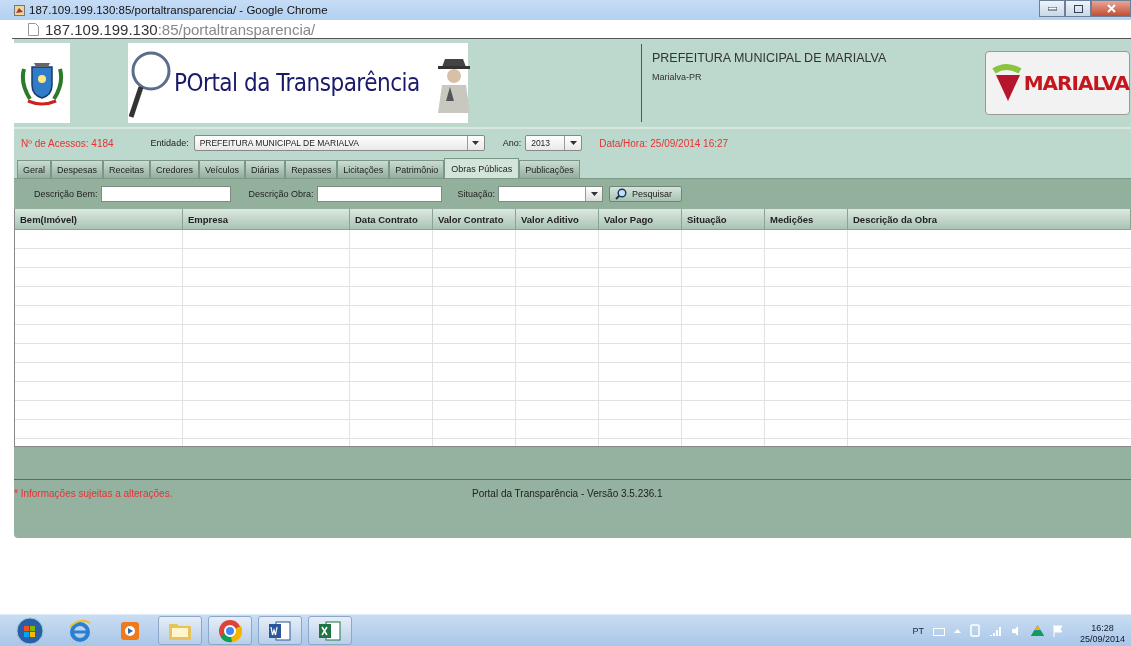 This screenshot has height=646, width=1131. Describe the element at coordinates (230, 630) in the screenshot. I see `chrome-icon` at that location.